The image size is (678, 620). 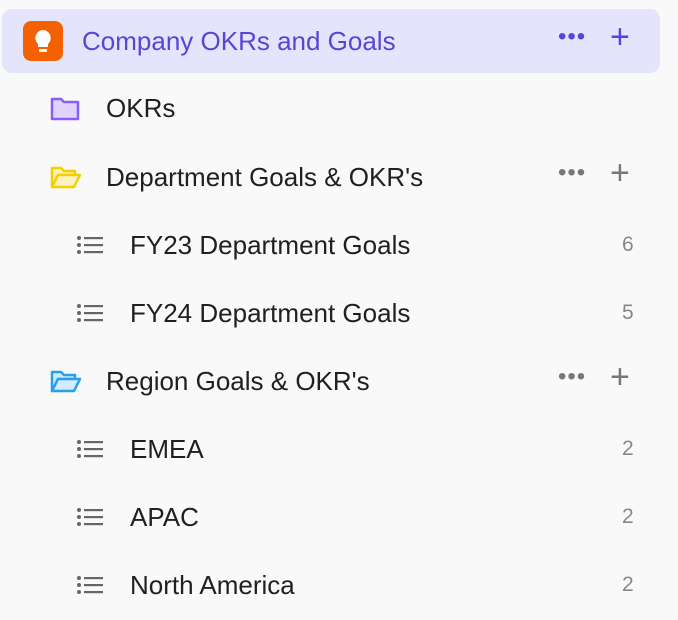 I want to click on list-fy24: FY24 Department Goals 5, so click(x=331, y=313).